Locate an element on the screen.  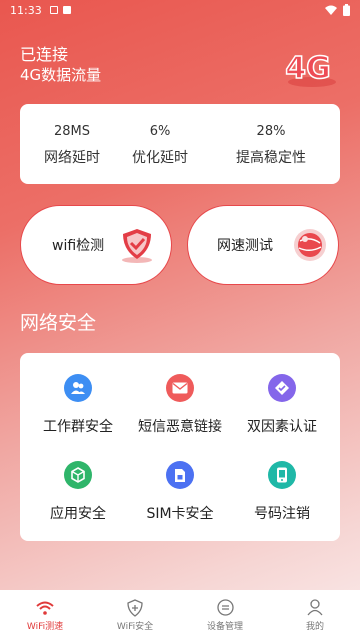
connection-status: 已连接 is located at coordinates (44, 54).